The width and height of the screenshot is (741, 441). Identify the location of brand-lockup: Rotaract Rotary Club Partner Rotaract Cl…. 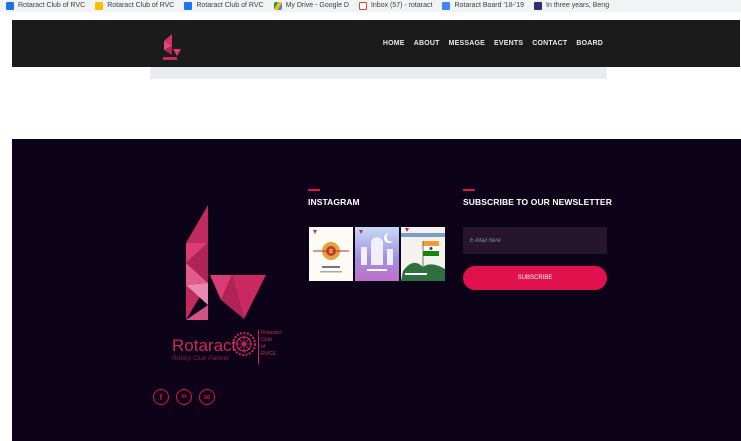
(228, 350).